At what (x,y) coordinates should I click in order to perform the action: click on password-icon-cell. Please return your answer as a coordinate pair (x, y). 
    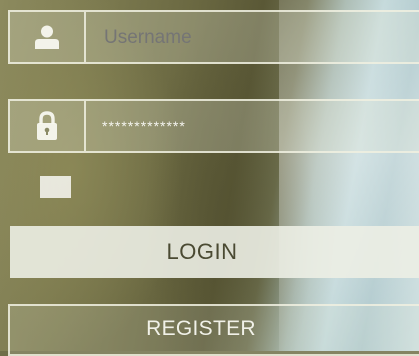
    Looking at the image, I should click on (48, 126).